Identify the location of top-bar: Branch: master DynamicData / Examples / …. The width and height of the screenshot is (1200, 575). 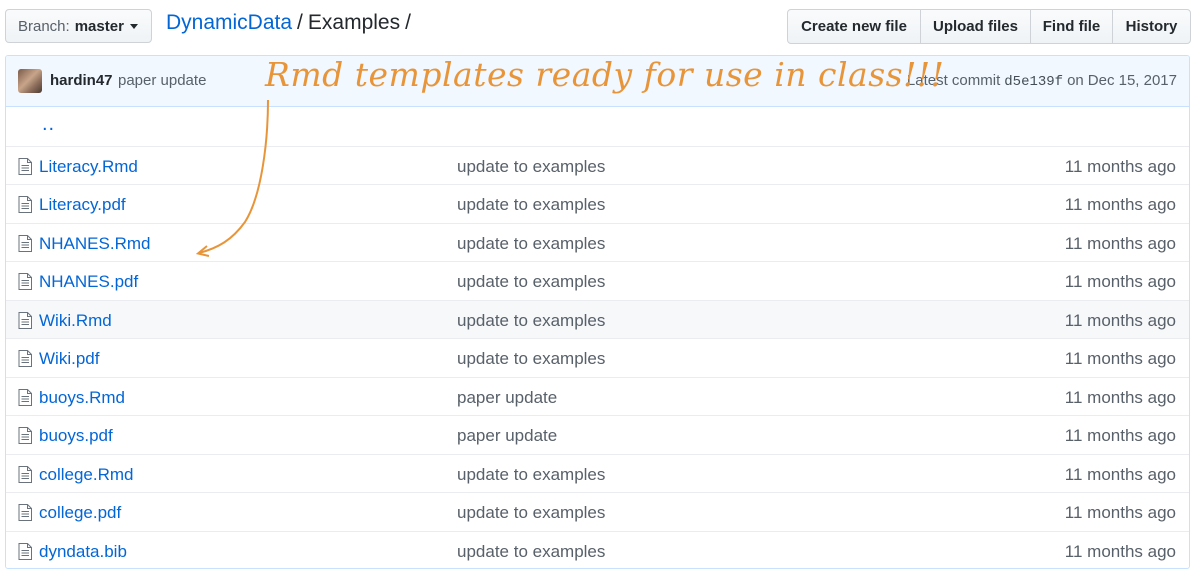
(600, 25).